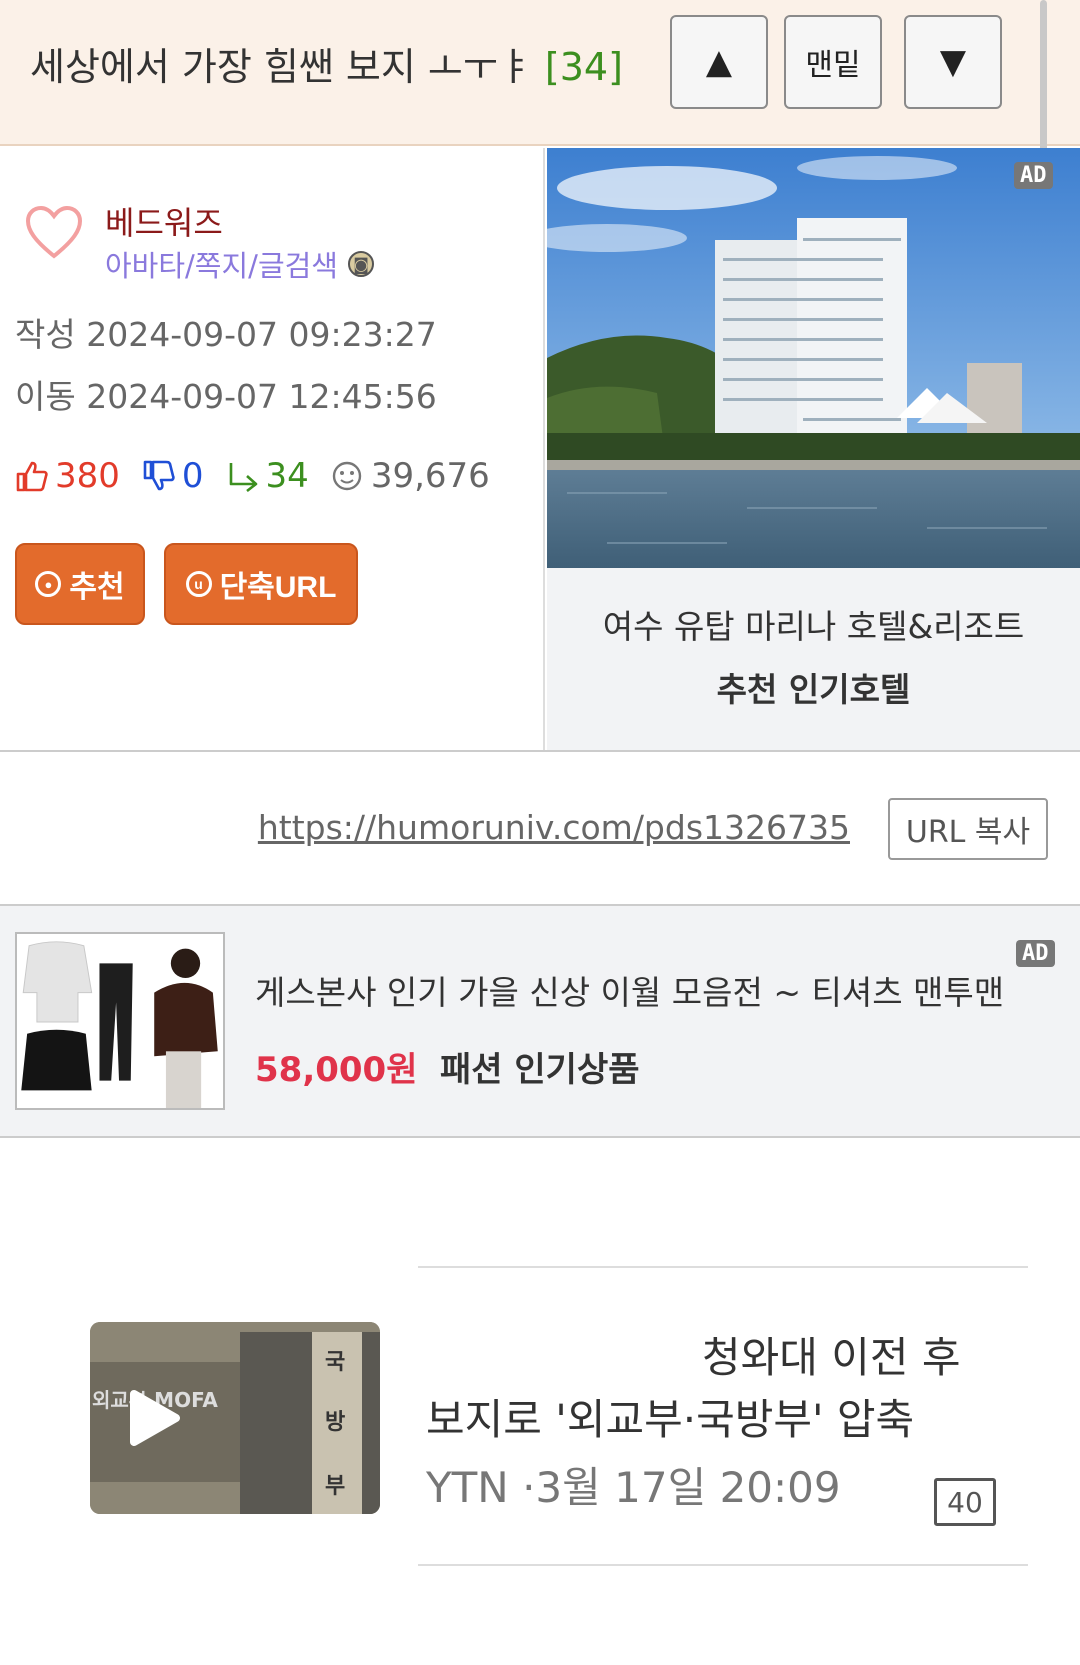 The image size is (1080, 1665). What do you see at coordinates (813, 689) in the screenshot?
I see `hotel-subtitle: 추천 인기호텔` at bounding box center [813, 689].